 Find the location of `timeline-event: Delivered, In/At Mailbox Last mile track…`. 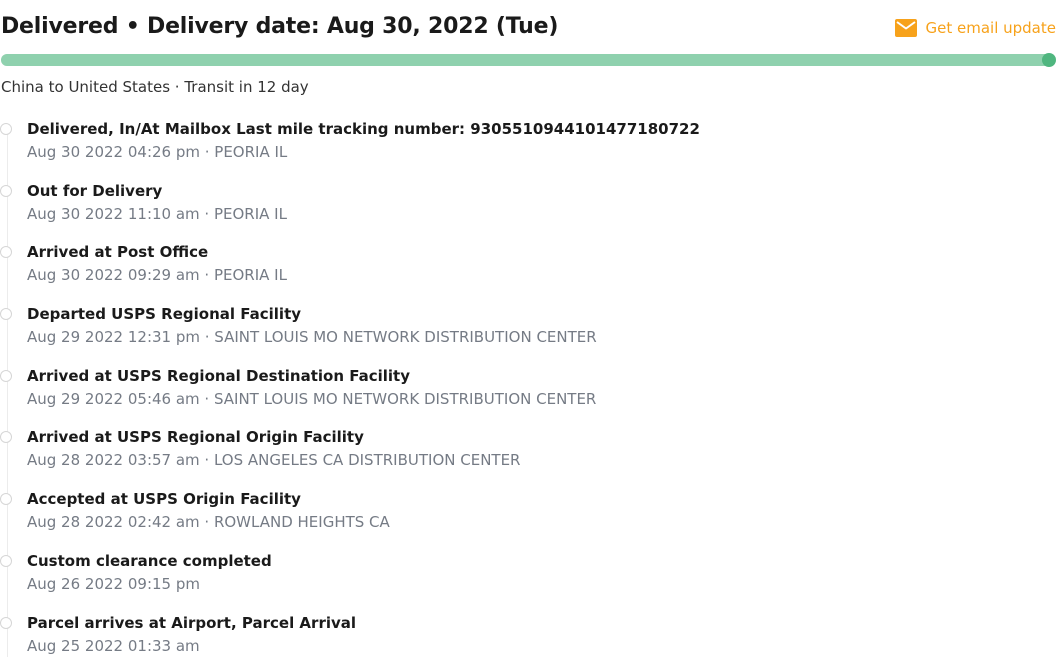

timeline-event: Delivered, In/At Mailbox Last mile track… is located at coordinates (528, 151).